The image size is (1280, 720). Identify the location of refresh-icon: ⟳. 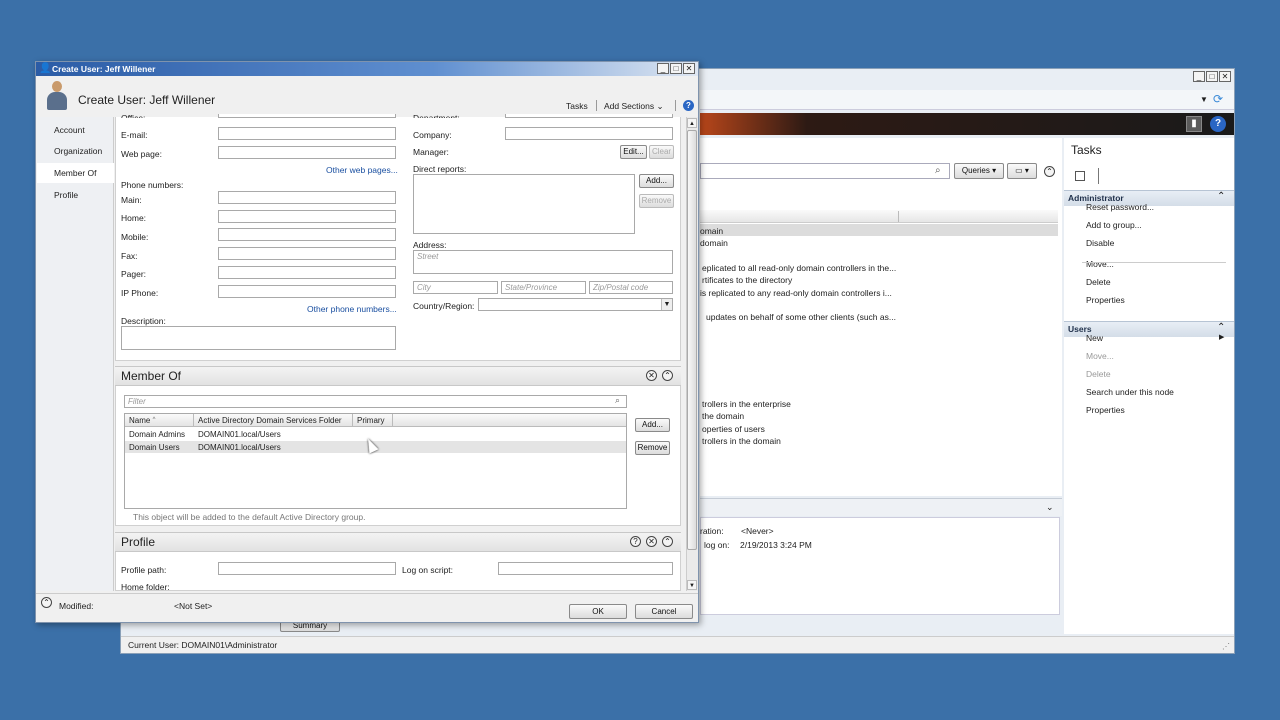
(1218, 99).